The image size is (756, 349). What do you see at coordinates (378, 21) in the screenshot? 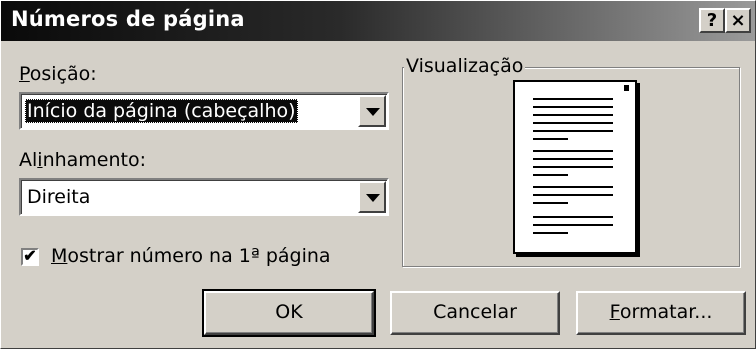
I see `title-bar: Números de página ? ×` at bounding box center [378, 21].